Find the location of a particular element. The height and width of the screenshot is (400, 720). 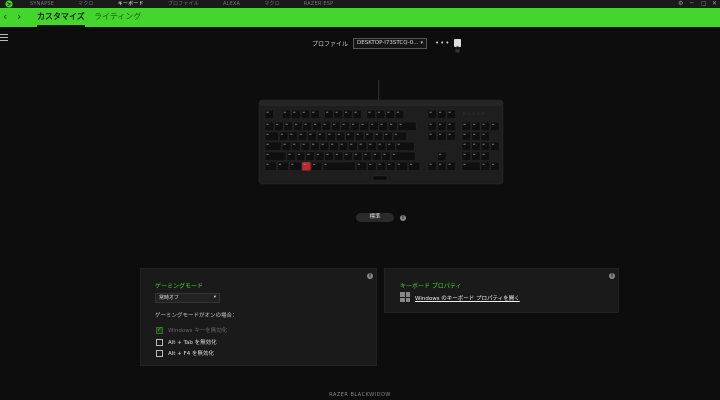

minimize-icon: ─ is located at coordinates (692, 4).